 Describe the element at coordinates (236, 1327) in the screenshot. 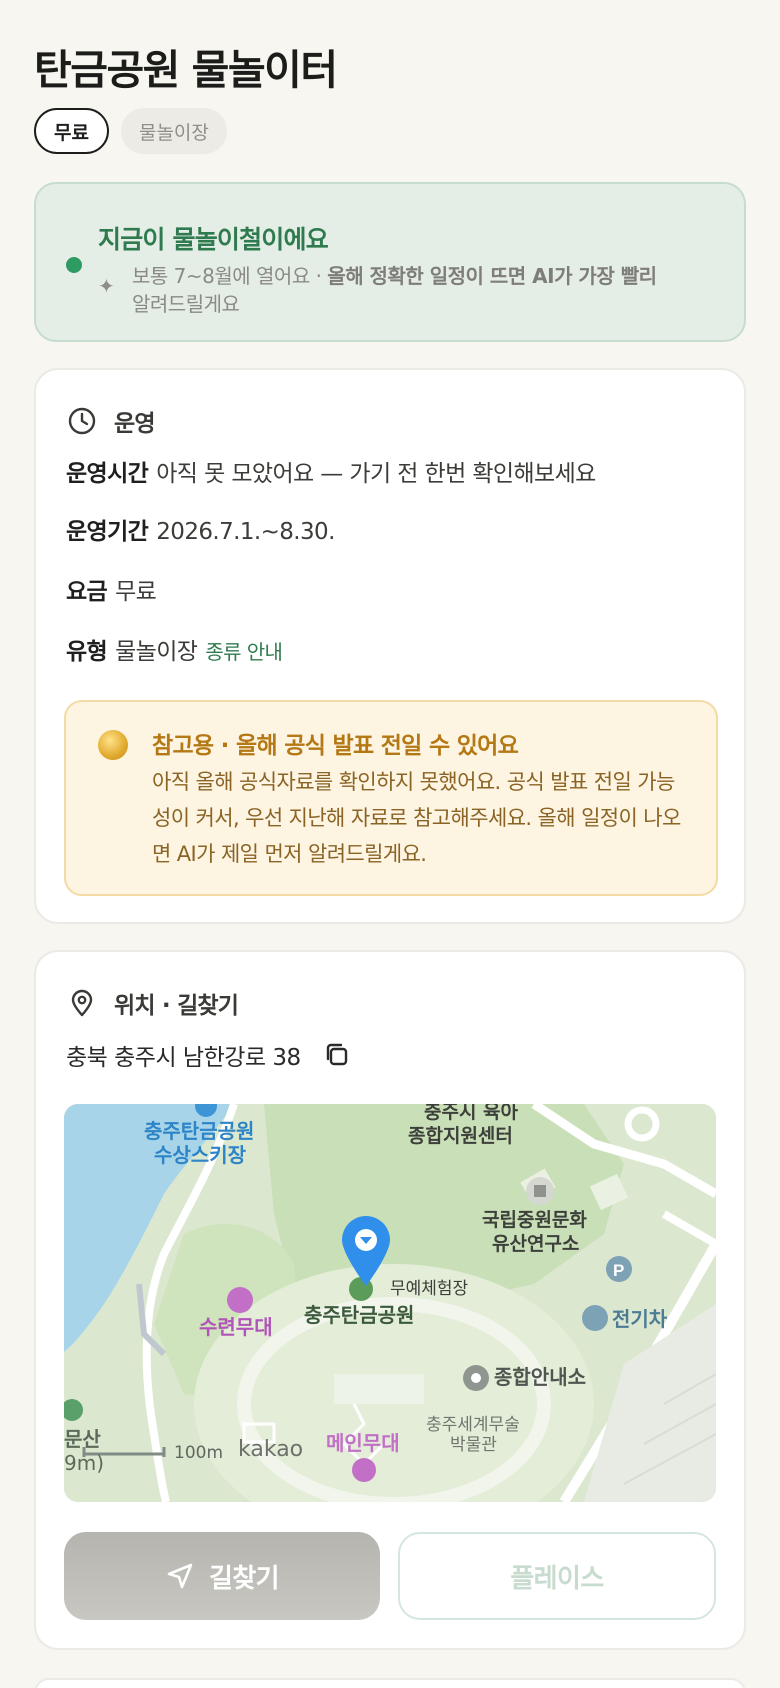

I see `map-label-suryeon: 수련무대` at that location.